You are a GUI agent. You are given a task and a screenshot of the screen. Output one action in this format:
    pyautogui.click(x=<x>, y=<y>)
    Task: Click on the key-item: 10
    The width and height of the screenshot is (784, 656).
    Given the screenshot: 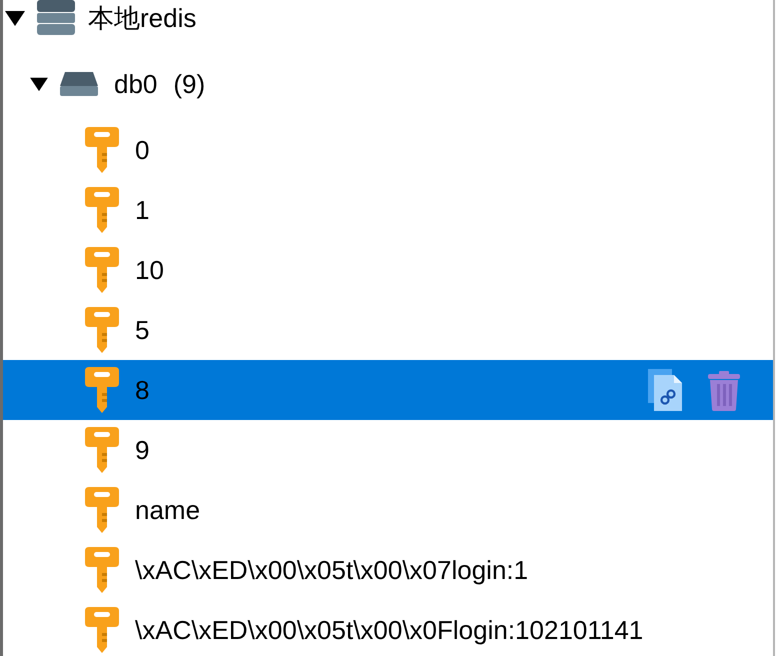 What is the action you would take?
    pyautogui.click(x=388, y=270)
    